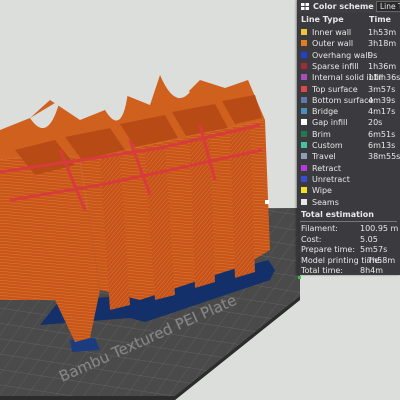 The height and width of the screenshot is (400, 400). Describe the element at coordinates (324, 157) in the screenshot. I see `legend-item-label: Travel` at that location.